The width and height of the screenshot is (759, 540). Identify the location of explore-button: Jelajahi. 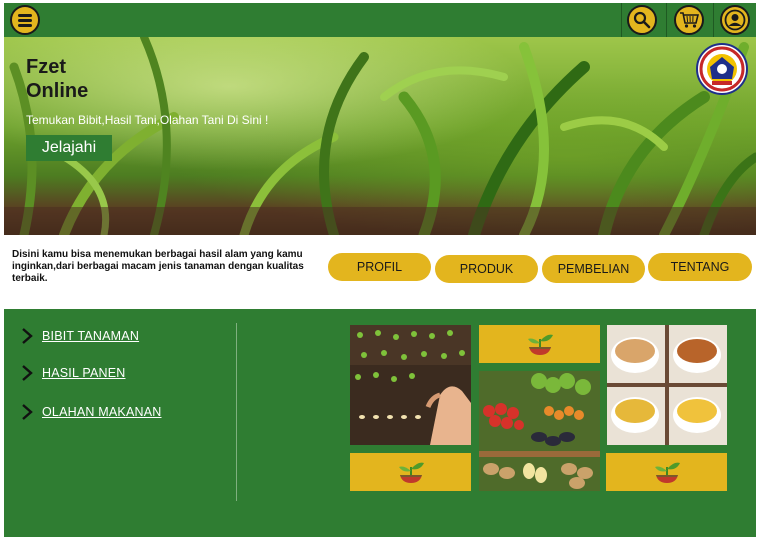
(69, 148).